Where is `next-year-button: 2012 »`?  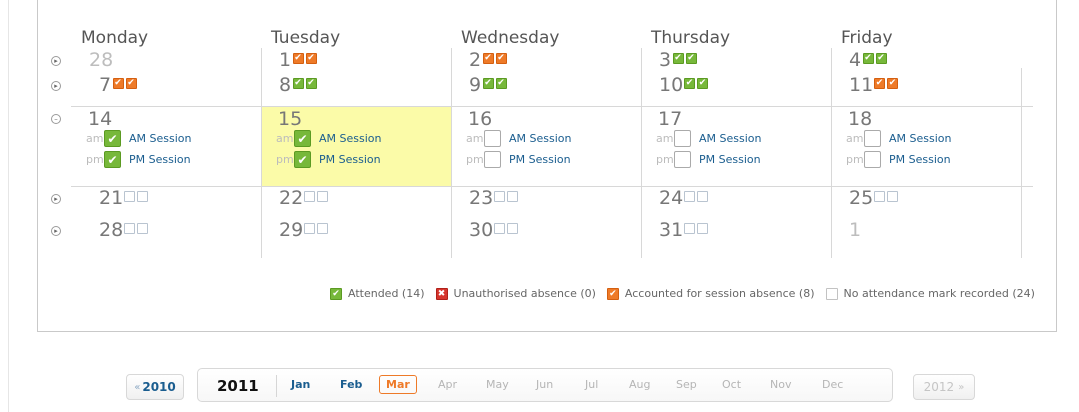 next-year-button: 2012 » is located at coordinates (944, 387).